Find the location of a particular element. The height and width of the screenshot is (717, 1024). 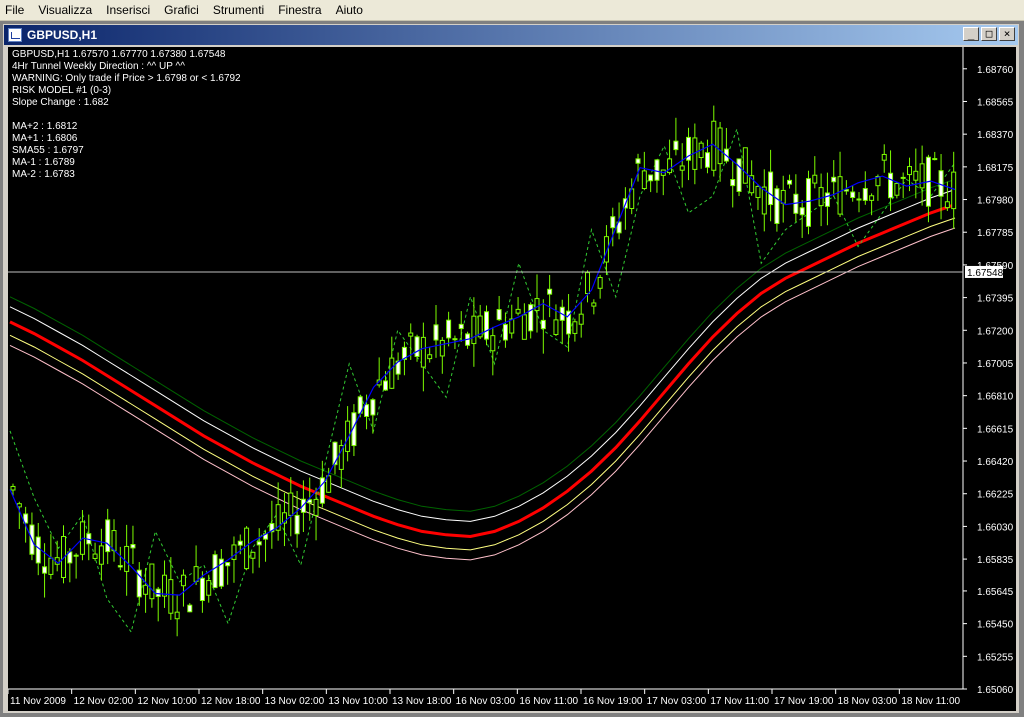

price-tick-label: 1.68370 is located at coordinates (995, 135).